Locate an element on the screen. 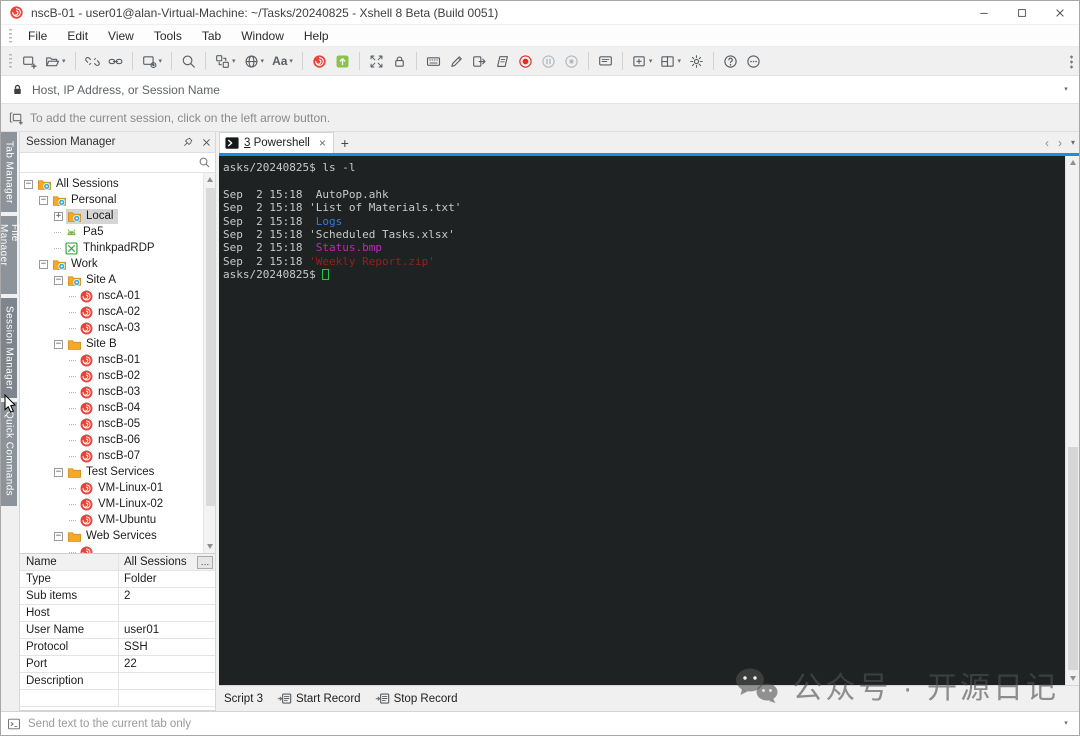 The height and width of the screenshot is (736, 1080). toolbar-search-button is located at coordinates (188, 61).